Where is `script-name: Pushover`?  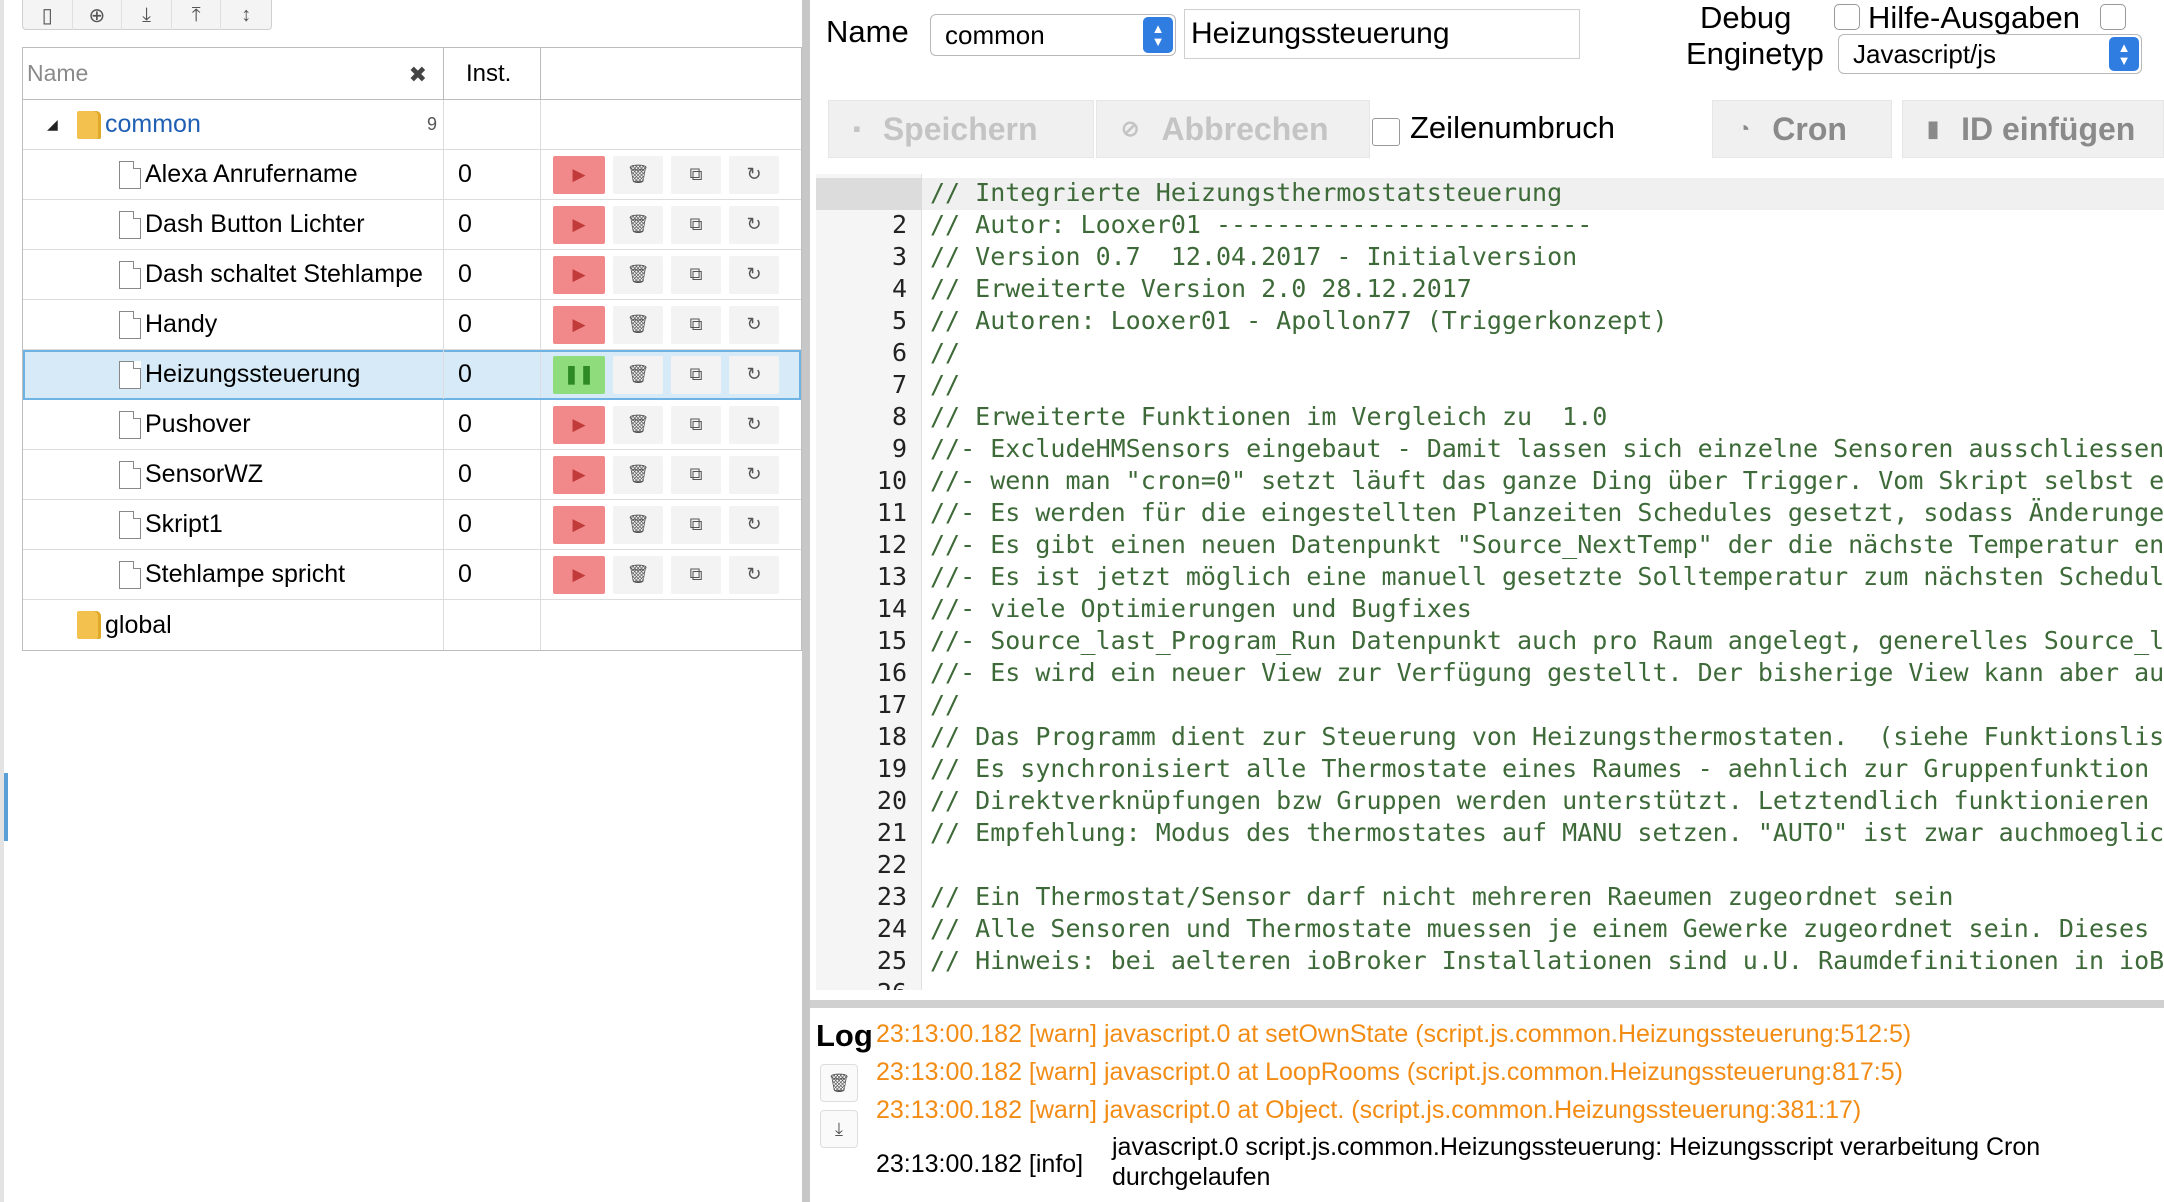 script-name: Pushover is located at coordinates (198, 424).